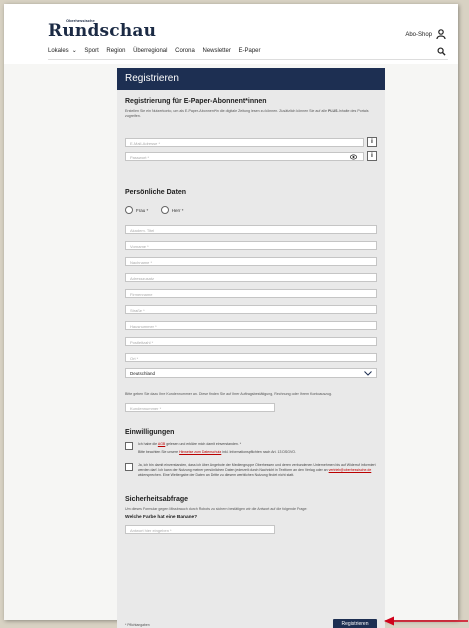  What do you see at coordinates (140, 157) in the screenshot?
I see `password-placeholder: Passwort *` at bounding box center [140, 157].